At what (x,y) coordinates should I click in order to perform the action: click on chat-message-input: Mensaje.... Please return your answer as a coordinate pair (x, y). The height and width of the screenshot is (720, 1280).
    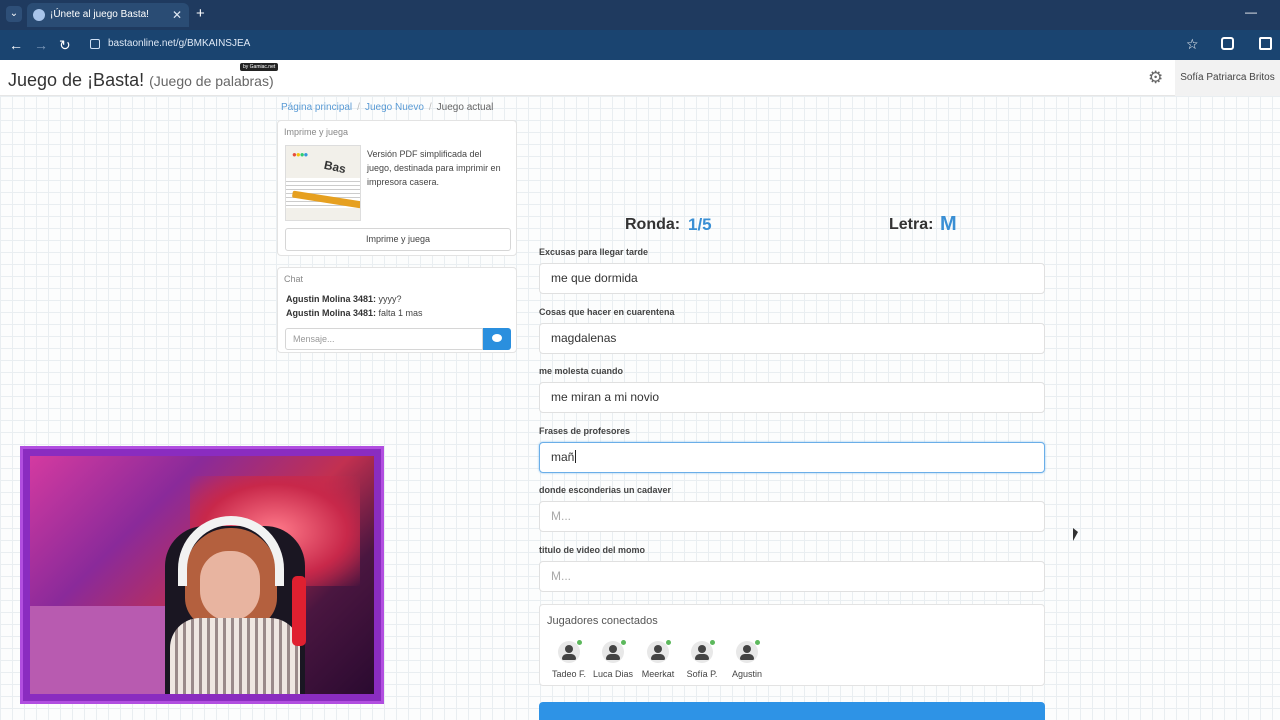
    Looking at the image, I should click on (384, 339).